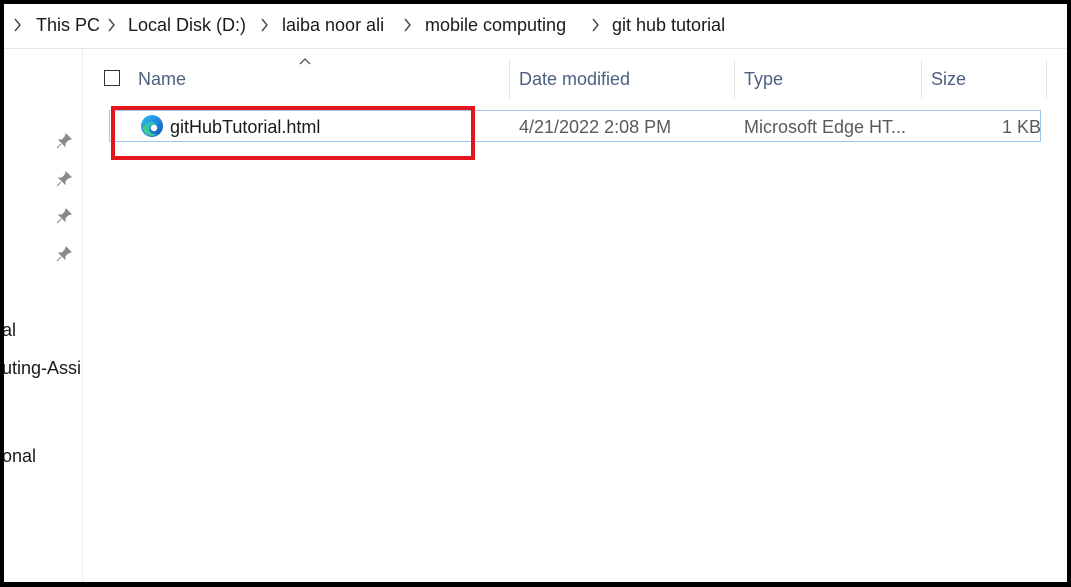  What do you see at coordinates (595, 127) in the screenshot?
I see `file-date-modified: 4/21/2022 2:08 PM` at bounding box center [595, 127].